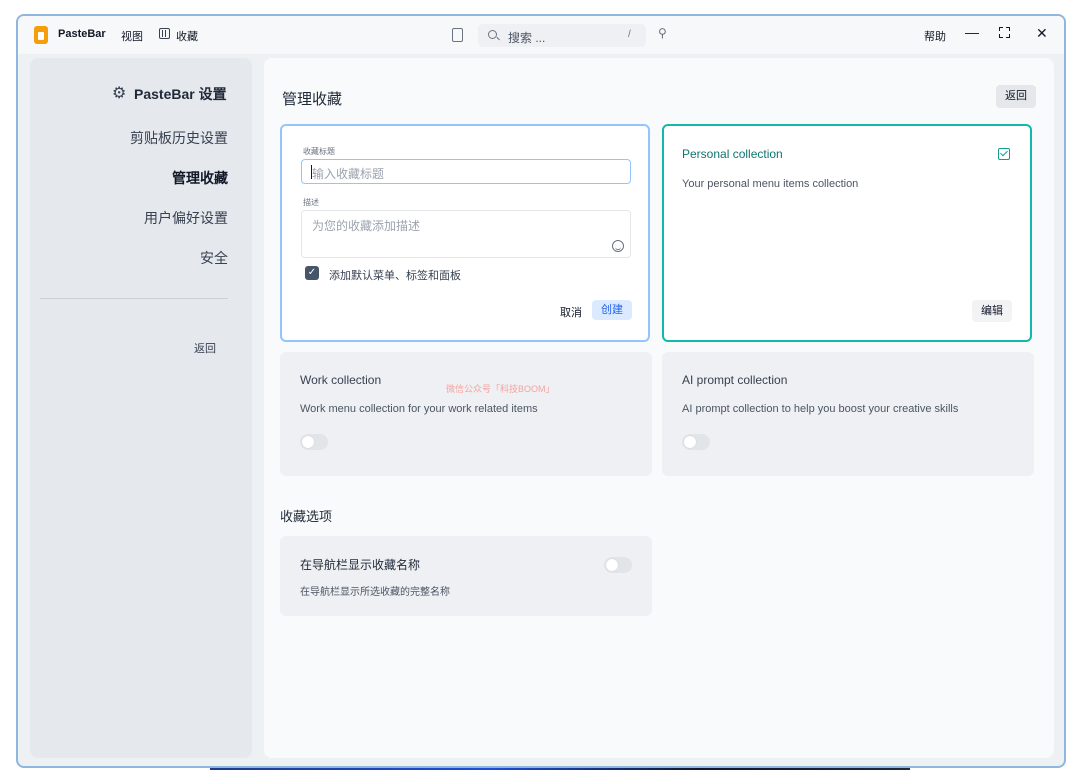  I want to click on pin-icon: ⚲, so click(662, 33).